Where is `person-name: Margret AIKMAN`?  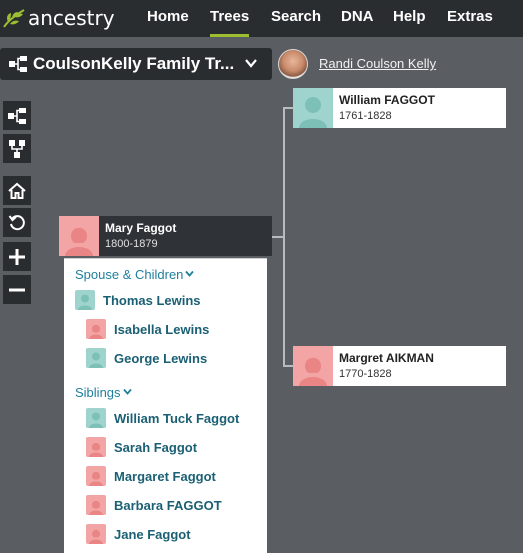 person-name: Margret AIKMAN is located at coordinates (386, 358).